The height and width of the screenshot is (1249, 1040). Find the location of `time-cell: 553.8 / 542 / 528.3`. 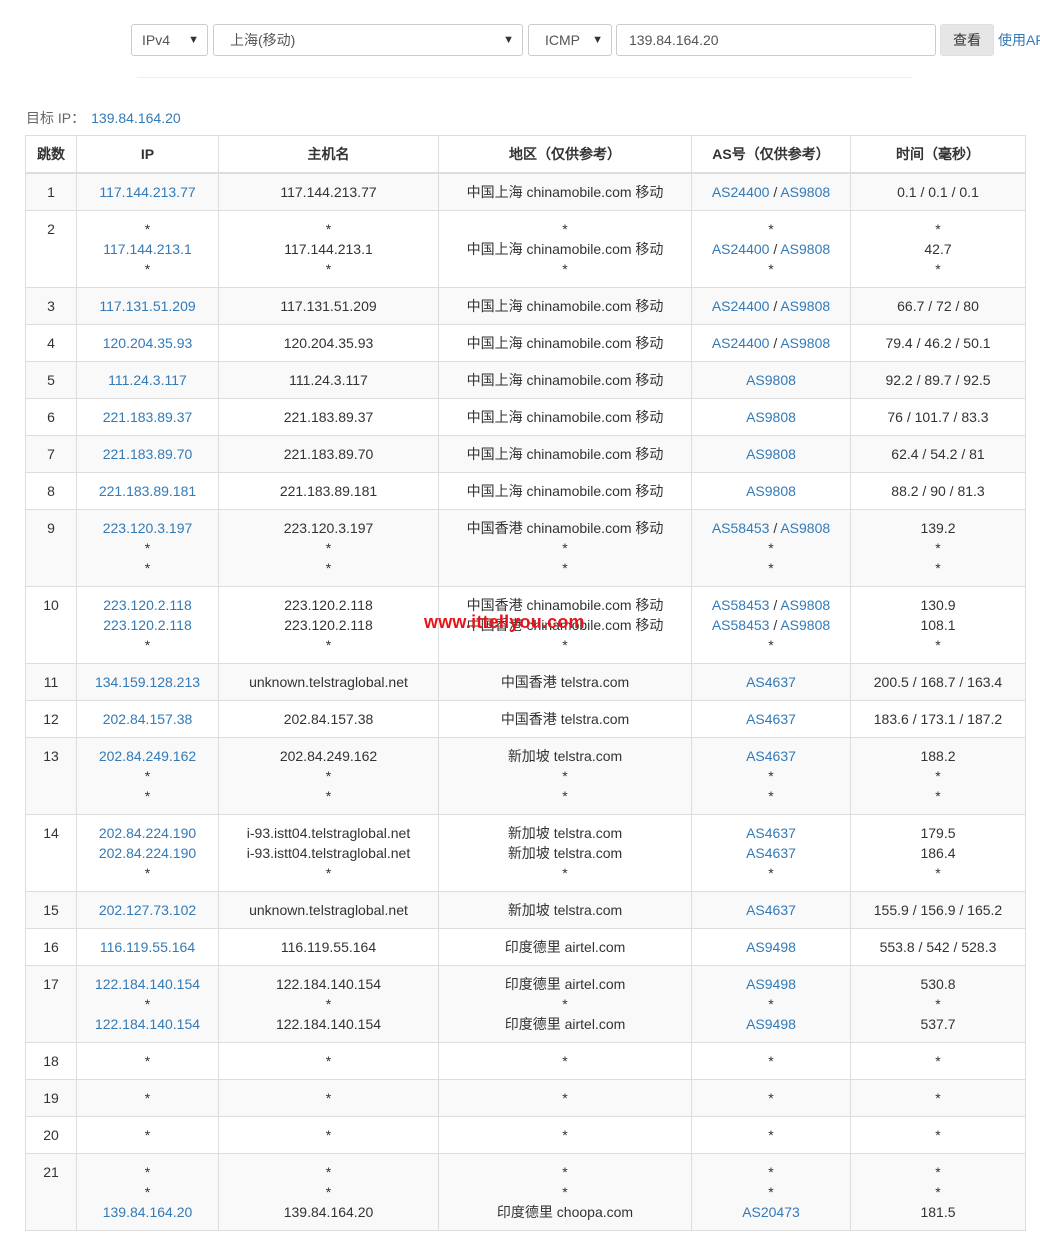

time-cell: 553.8 / 542 / 528.3 is located at coordinates (938, 946).